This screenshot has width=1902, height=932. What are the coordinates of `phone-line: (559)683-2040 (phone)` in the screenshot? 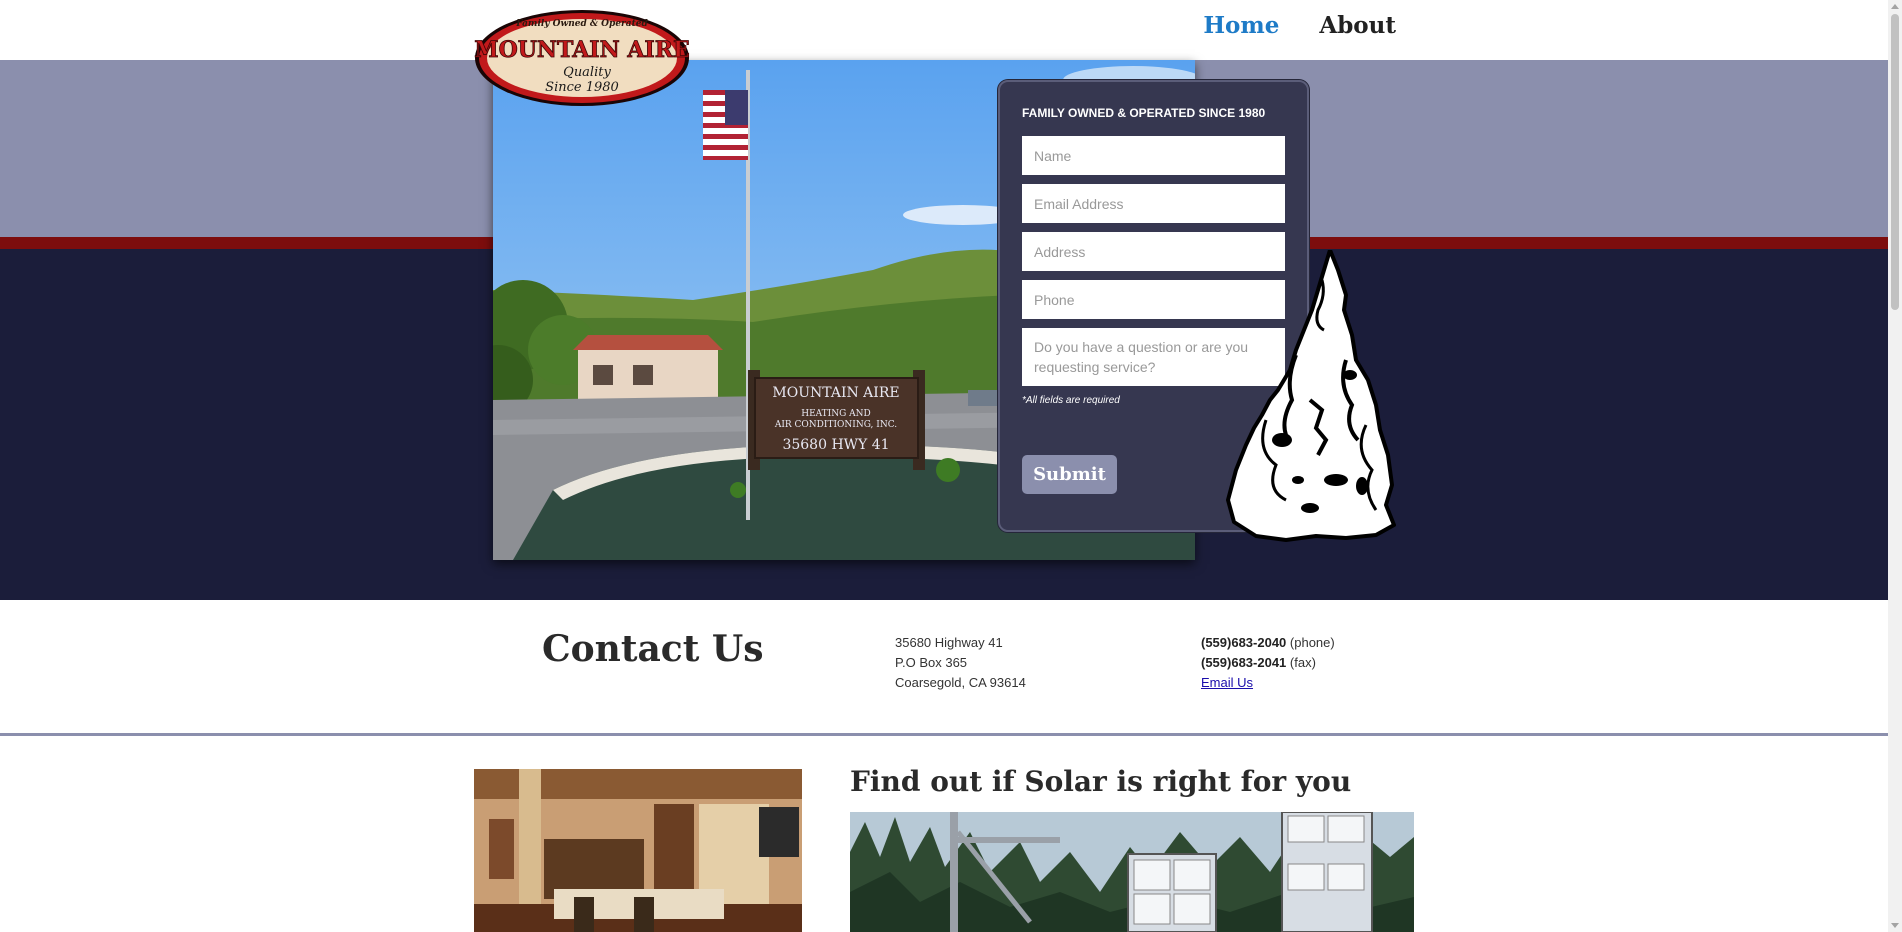 It's located at (1268, 643).